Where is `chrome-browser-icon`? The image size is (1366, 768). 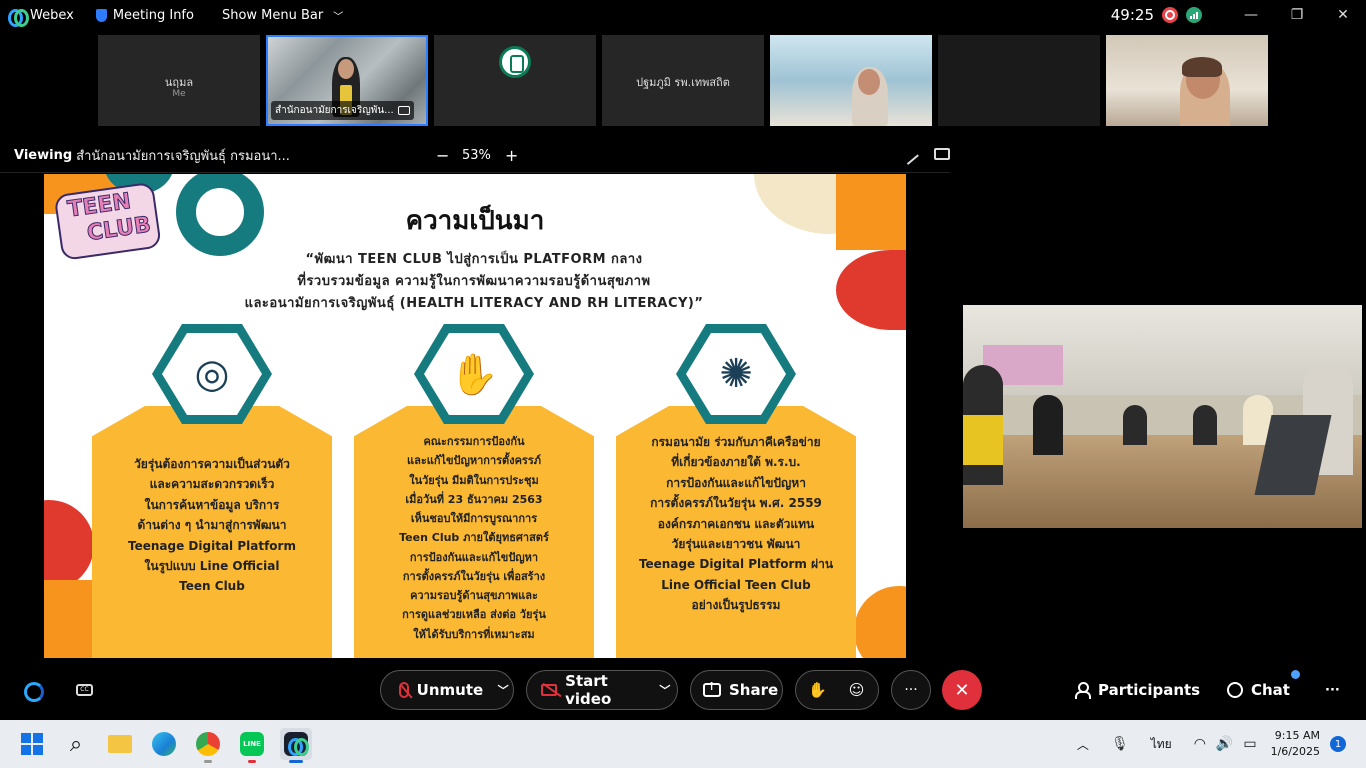 chrome-browser-icon is located at coordinates (208, 745).